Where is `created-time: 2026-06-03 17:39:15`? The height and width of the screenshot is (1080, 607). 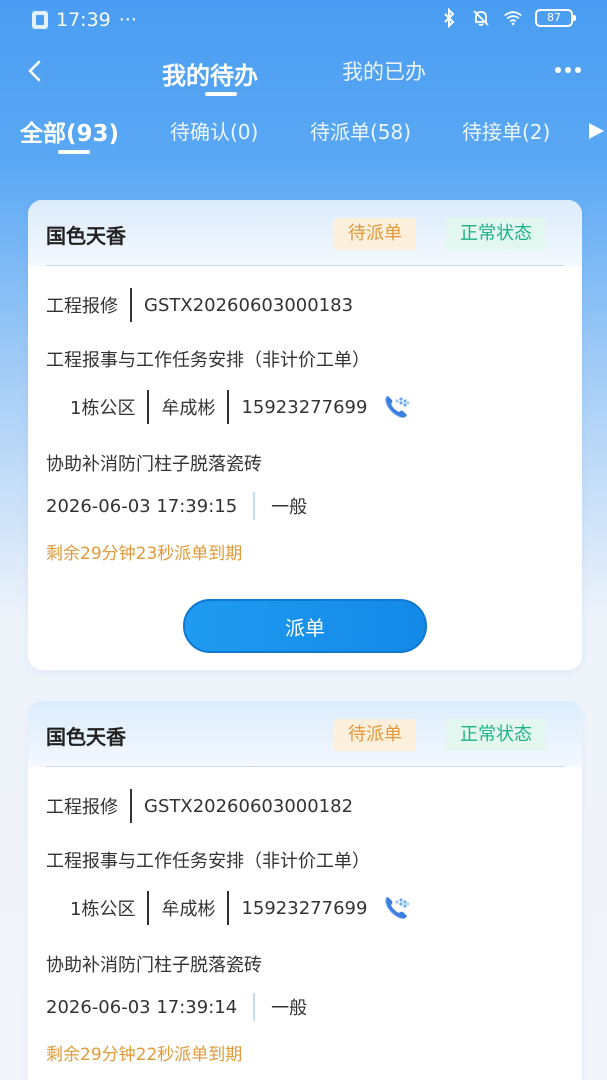 created-time: 2026-06-03 17:39:15 is located at coordinates (142, 506).